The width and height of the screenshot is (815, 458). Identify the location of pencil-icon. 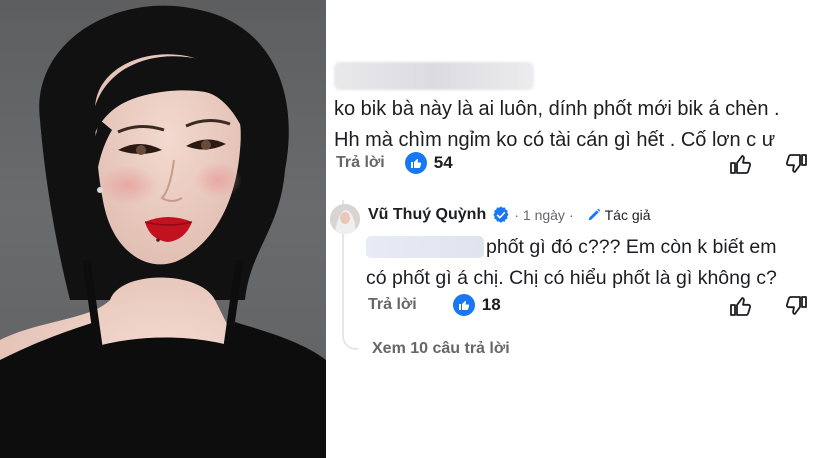
(594, 214).